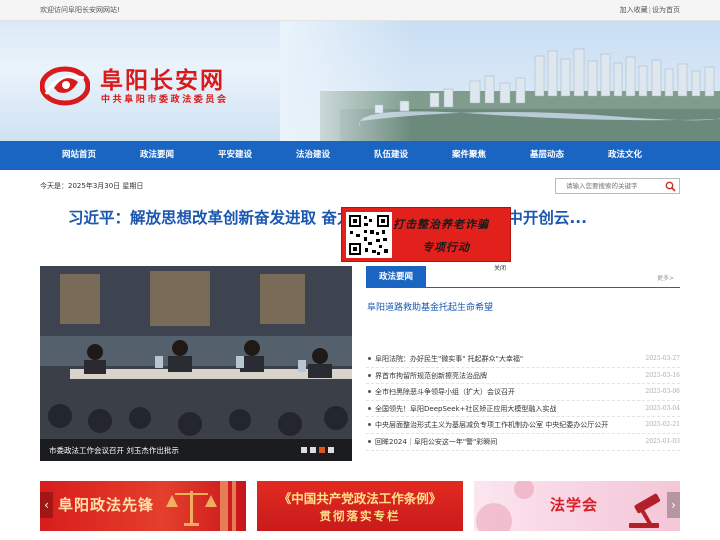 The image size is (720, 540). What do you see at coordinates (360, 498) in the screenshot?
I see `ad2-text-line1: 《中国共产党政法工作条例》` at bounding box center [360, 498].